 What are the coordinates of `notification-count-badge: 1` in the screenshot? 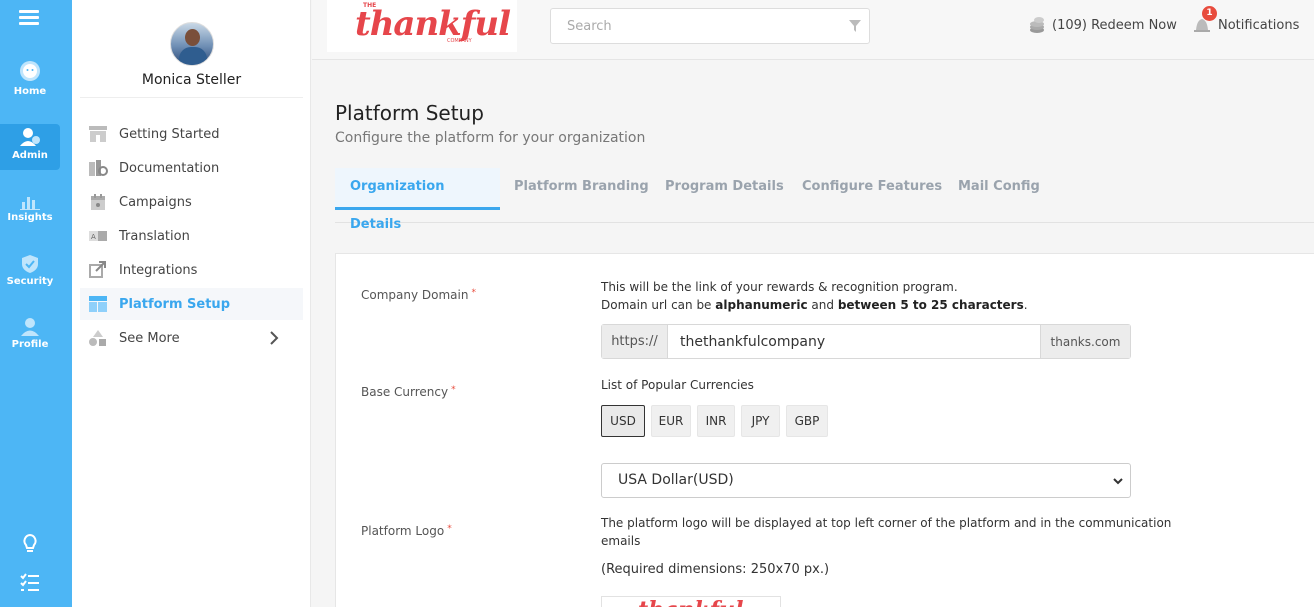 It's located at (1209, 13).